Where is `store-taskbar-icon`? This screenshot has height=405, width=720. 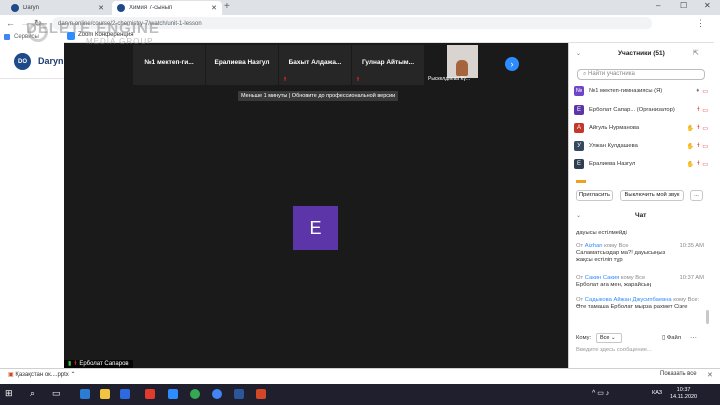 store-taskbar-icon is located at coordinates (125, 394).